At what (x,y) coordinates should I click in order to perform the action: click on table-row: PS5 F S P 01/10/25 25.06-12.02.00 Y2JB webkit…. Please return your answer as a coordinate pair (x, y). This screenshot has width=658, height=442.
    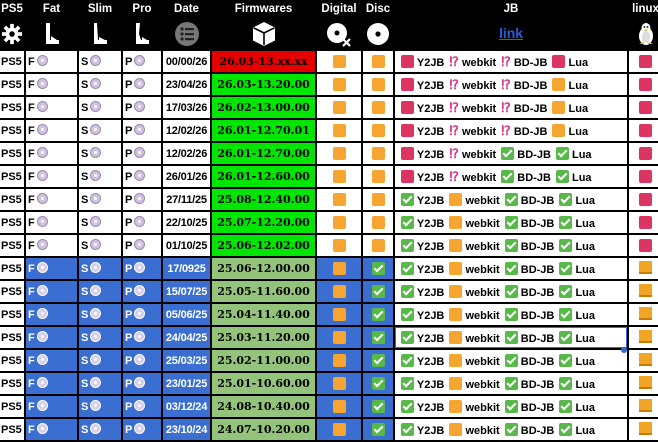
    Looking at the image, I should click on (329, 245).